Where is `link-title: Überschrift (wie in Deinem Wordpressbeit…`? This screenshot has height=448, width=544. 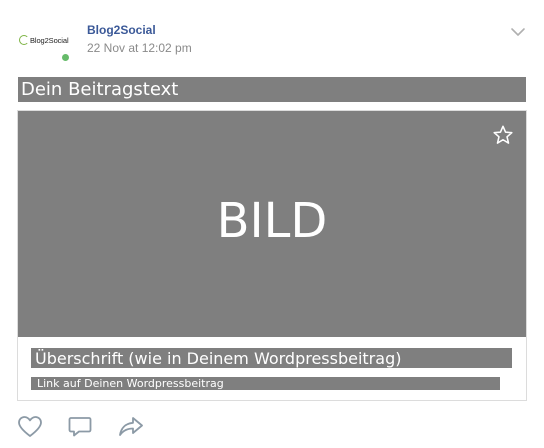 link-title: Überschrift (wie in Deinem Wordpressbeit… is located at coordinates (271, 358).